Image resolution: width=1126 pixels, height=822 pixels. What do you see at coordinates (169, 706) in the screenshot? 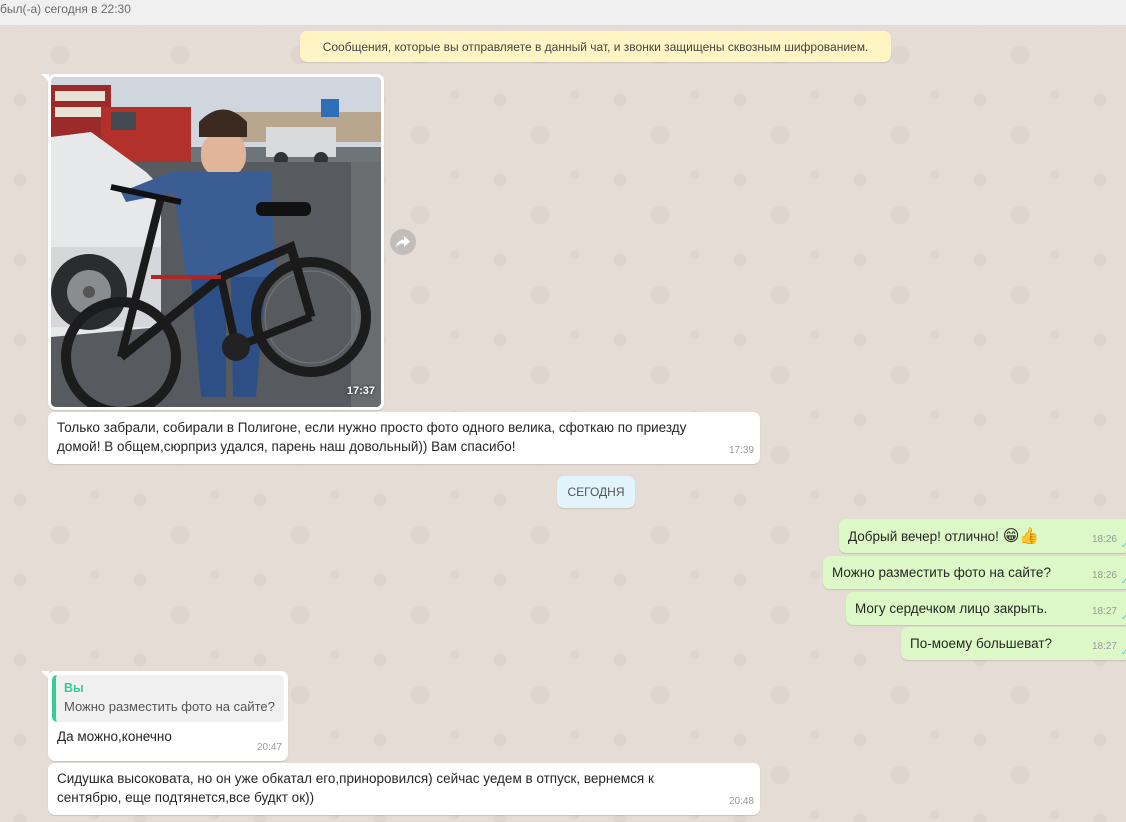
I see `quote-text: Можно разместить фото на сайте?` at bounding box center [169, 706].